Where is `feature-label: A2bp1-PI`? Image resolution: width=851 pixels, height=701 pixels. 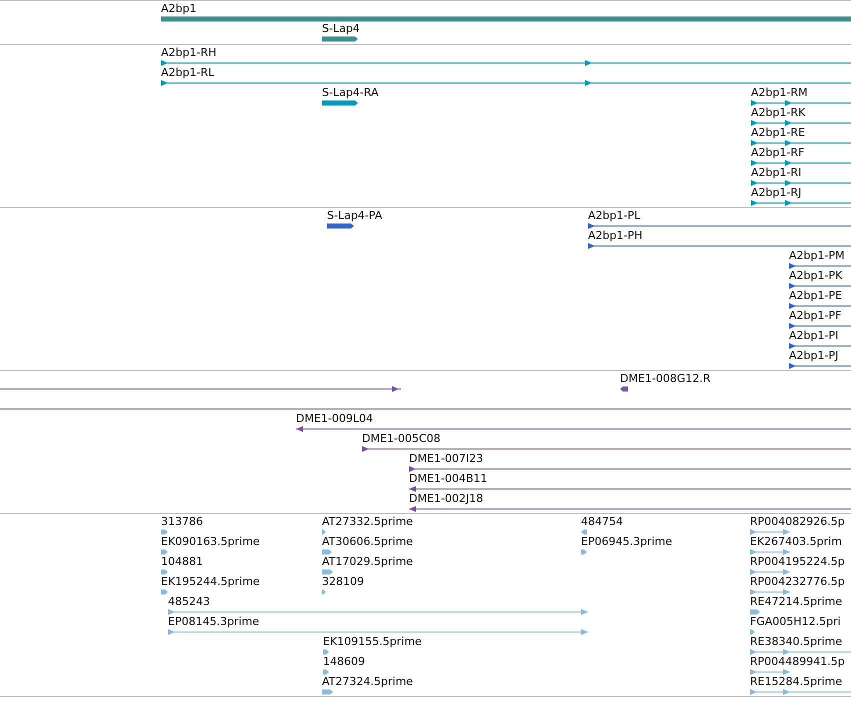
feature-label: A2bp1-PI is located at coordinates (813, 336).